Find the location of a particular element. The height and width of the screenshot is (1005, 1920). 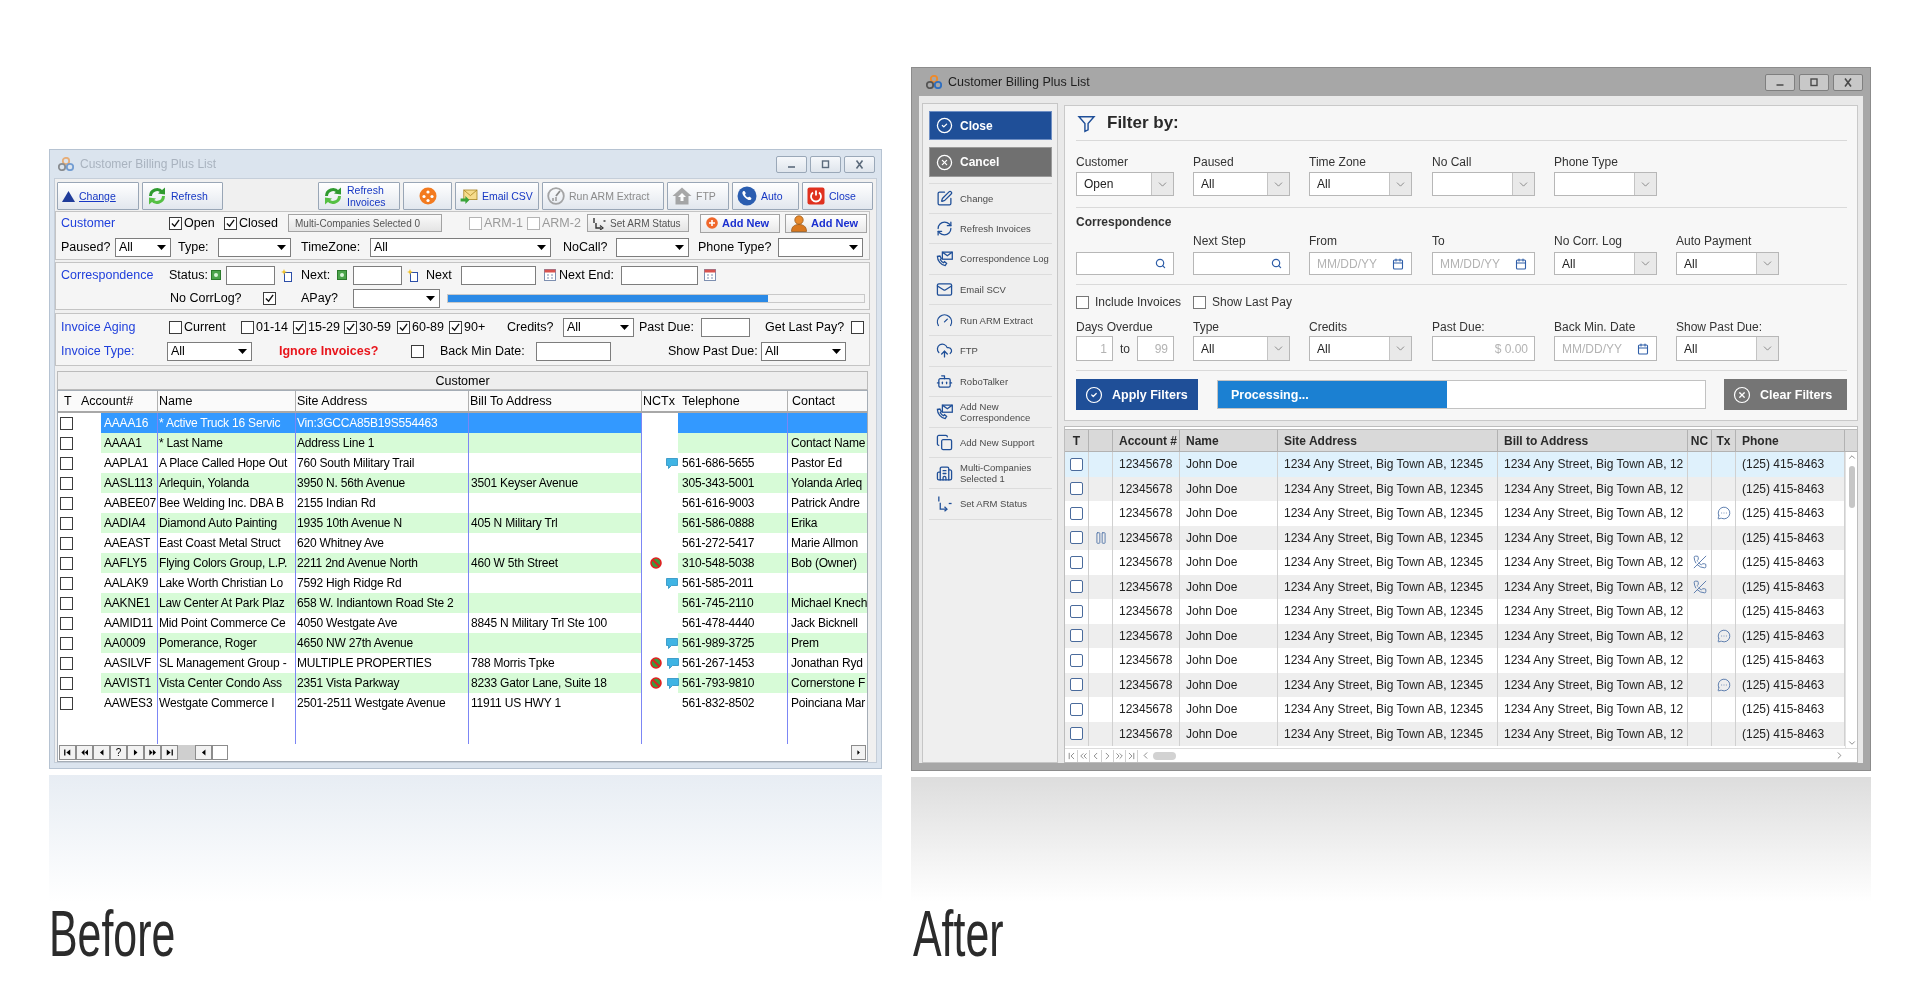

minimize-button is located at coordinates (1780, 82).